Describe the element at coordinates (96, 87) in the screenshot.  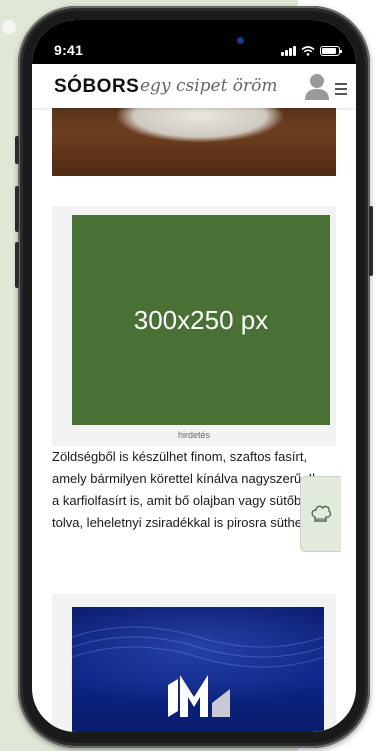
I see `site-logo: SÓBORS` at that location.